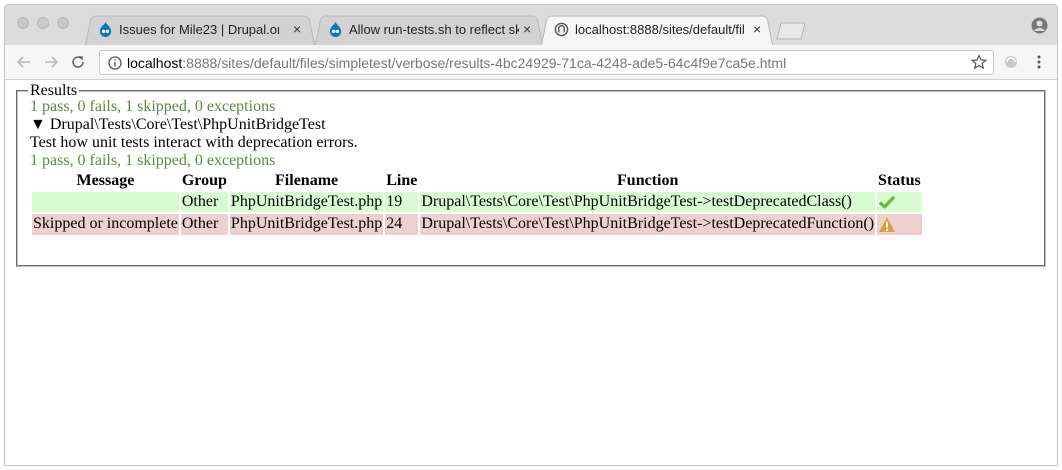  What do you see at coordinates (23, 23) in the screenshot?
I see `close-window-button` at bounding box center [23, 23].